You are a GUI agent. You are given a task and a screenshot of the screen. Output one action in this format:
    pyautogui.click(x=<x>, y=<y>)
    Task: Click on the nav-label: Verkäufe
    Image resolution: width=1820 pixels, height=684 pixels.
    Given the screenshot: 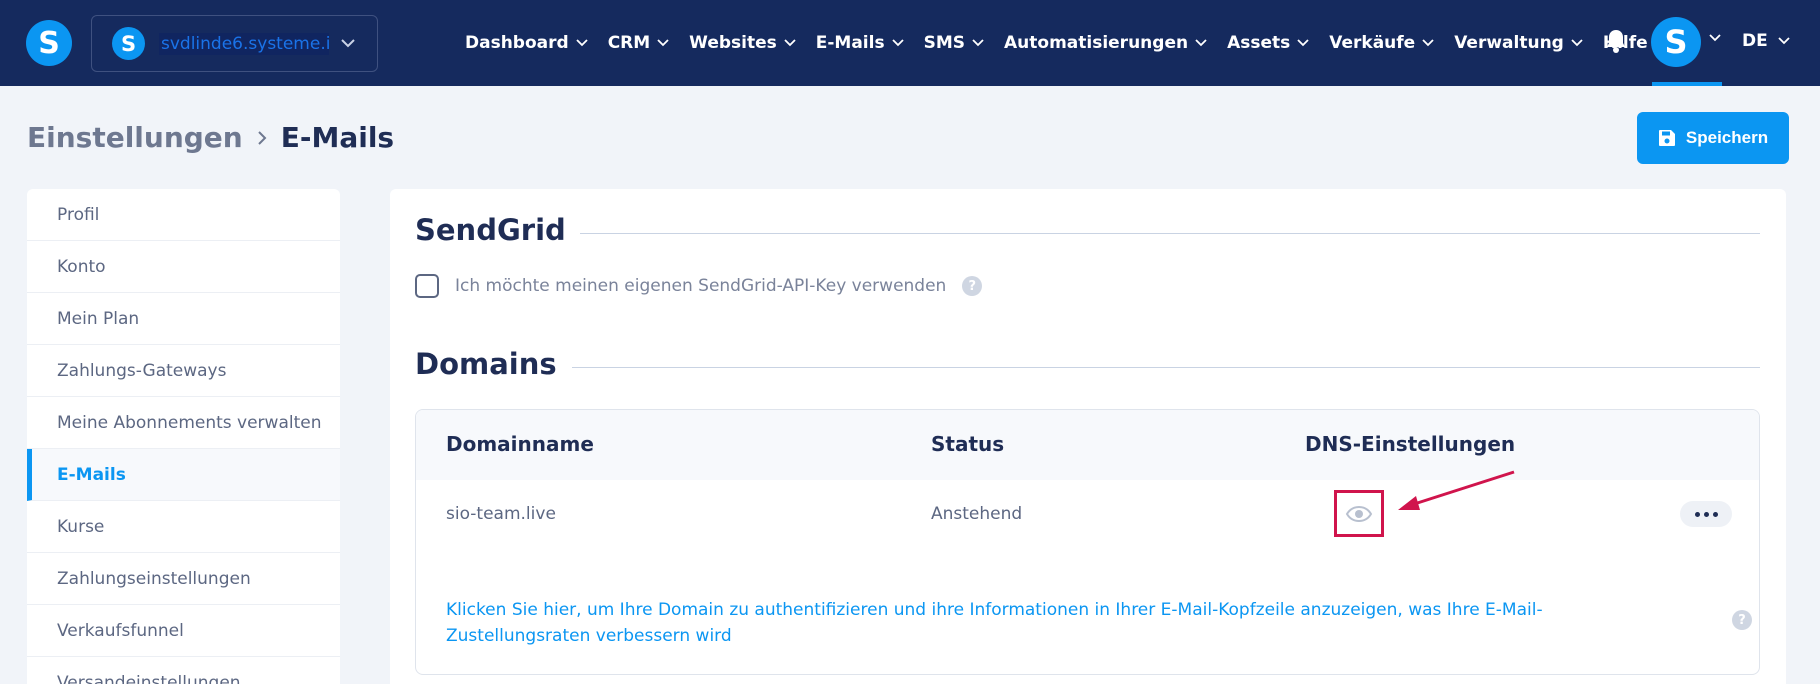 What is the action you would take?
    pyautogui.click(x=1372, y=43)
    